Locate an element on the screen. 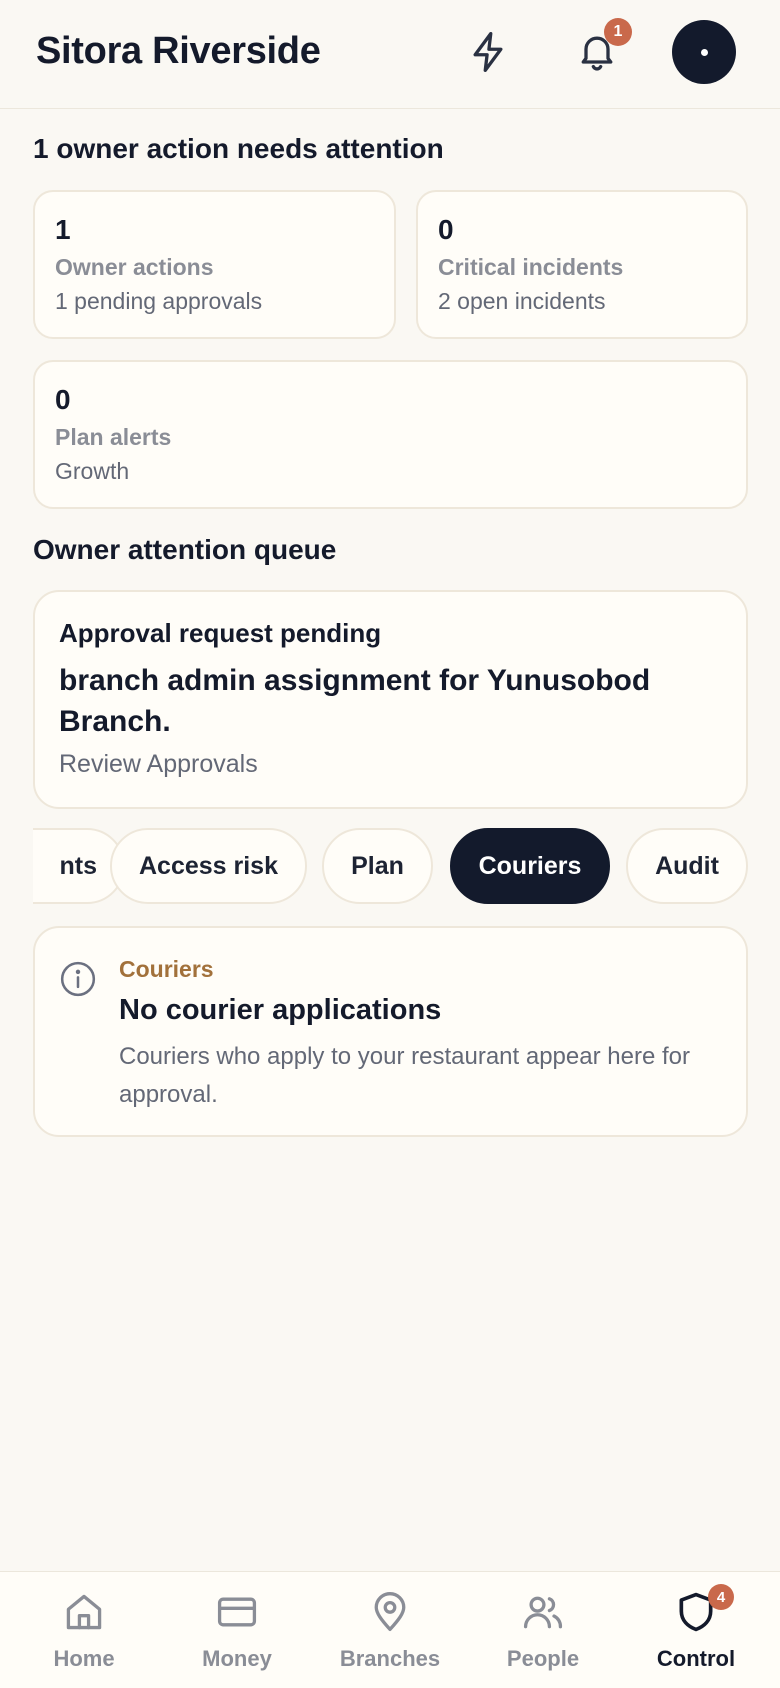 The width and height of the screenshot is (780, 1688). avatar-dot is located at coordinates (704, 52).